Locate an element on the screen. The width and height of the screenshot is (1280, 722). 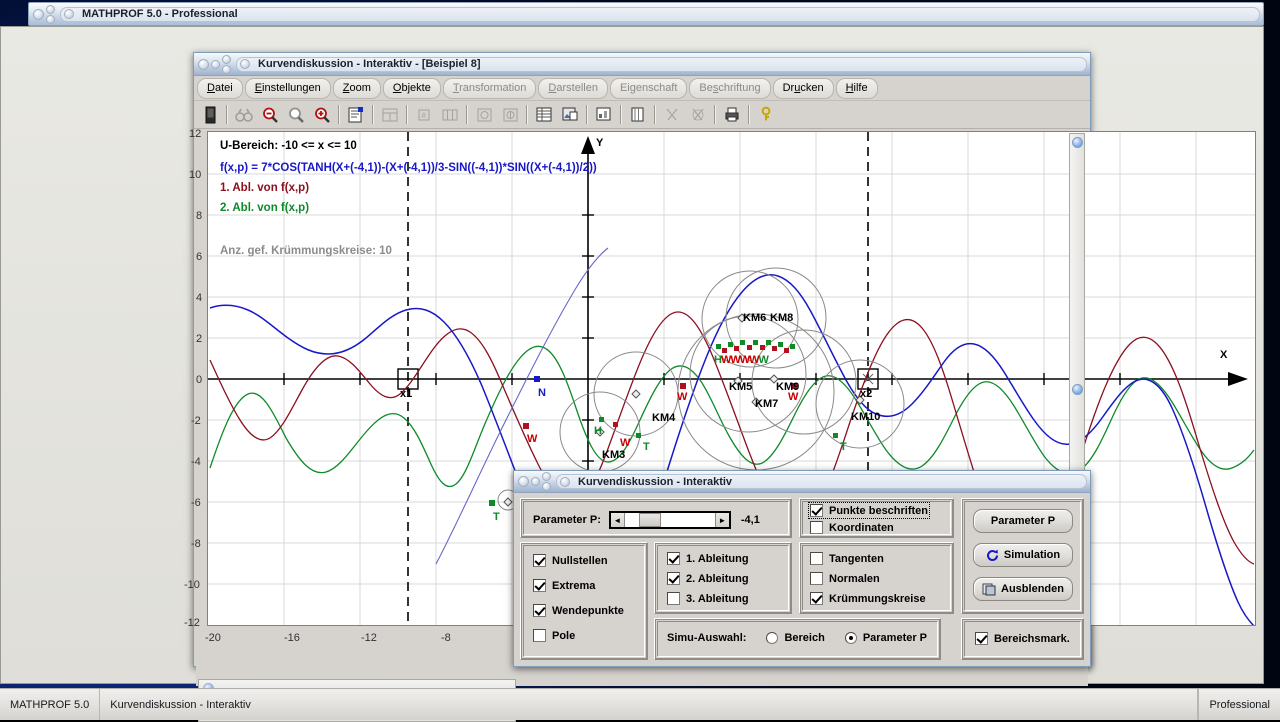
help-key-icon is located at coordinates (766, 114).